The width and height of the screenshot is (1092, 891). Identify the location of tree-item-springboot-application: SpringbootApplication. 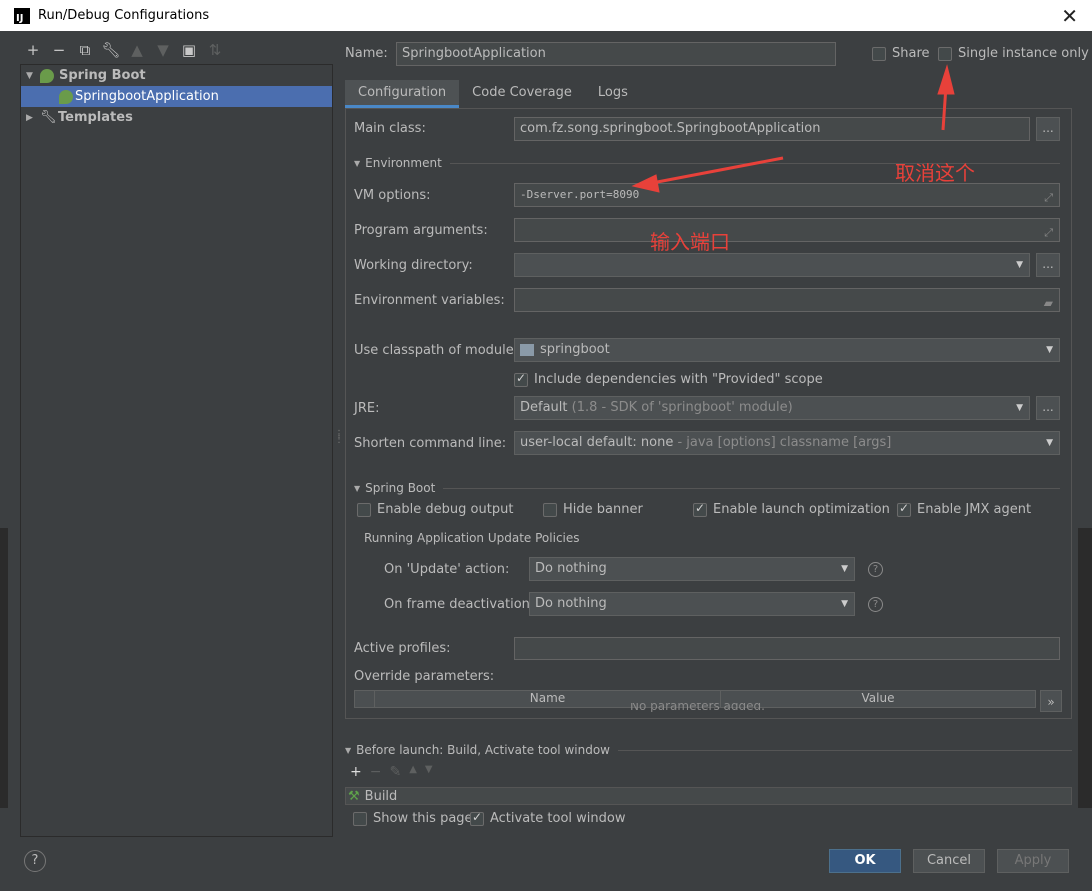
(176, 96).